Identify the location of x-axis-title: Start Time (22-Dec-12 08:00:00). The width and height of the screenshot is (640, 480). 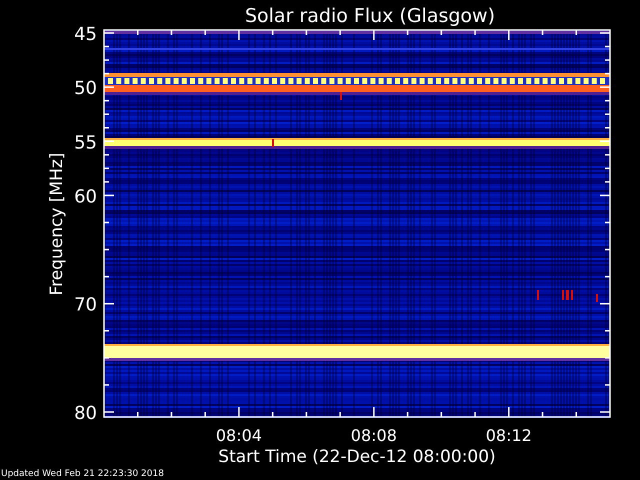
(357, 457).